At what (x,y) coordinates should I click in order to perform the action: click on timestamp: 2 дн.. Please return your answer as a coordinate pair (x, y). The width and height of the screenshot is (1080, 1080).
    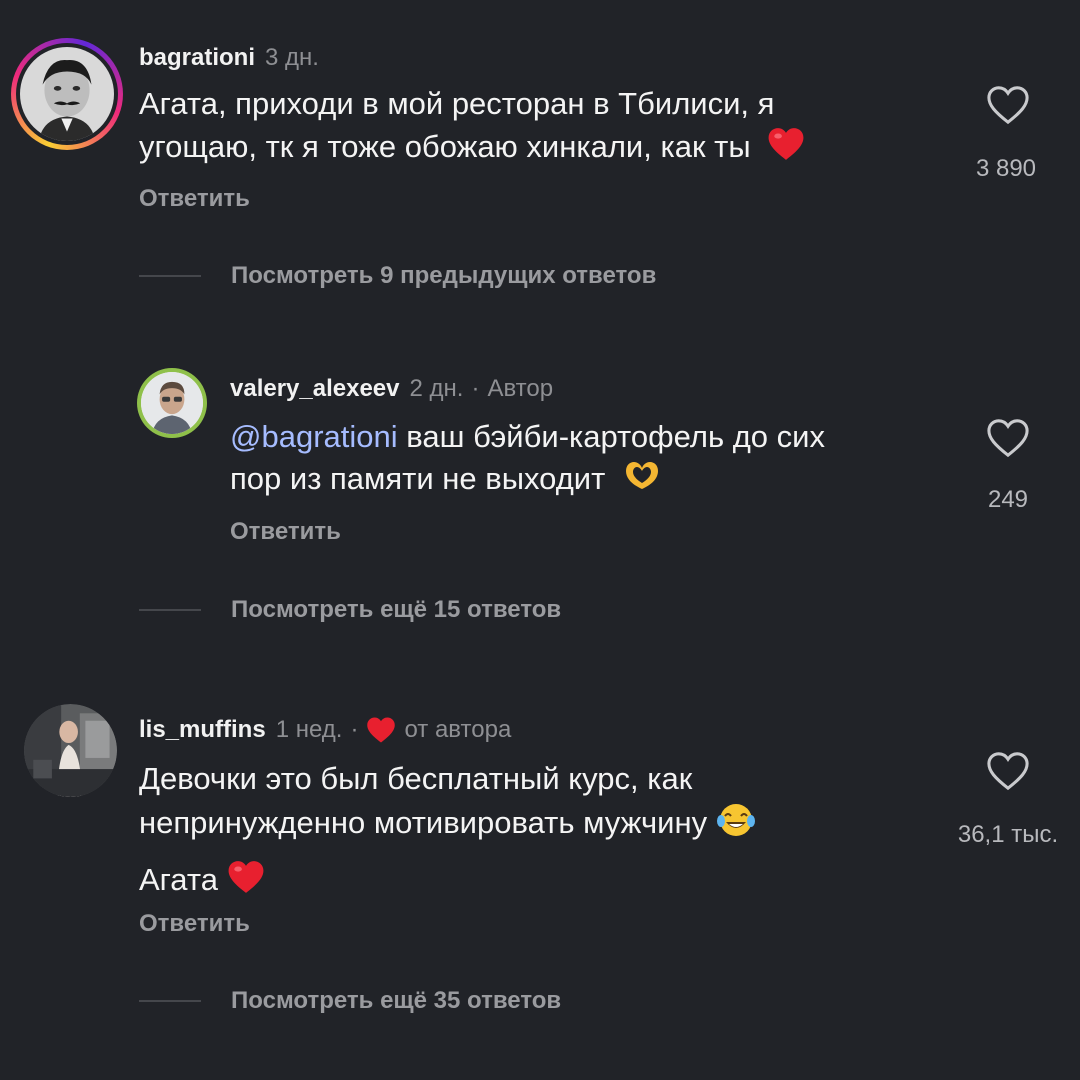
    Looking at the image, I should click on (436, 388).